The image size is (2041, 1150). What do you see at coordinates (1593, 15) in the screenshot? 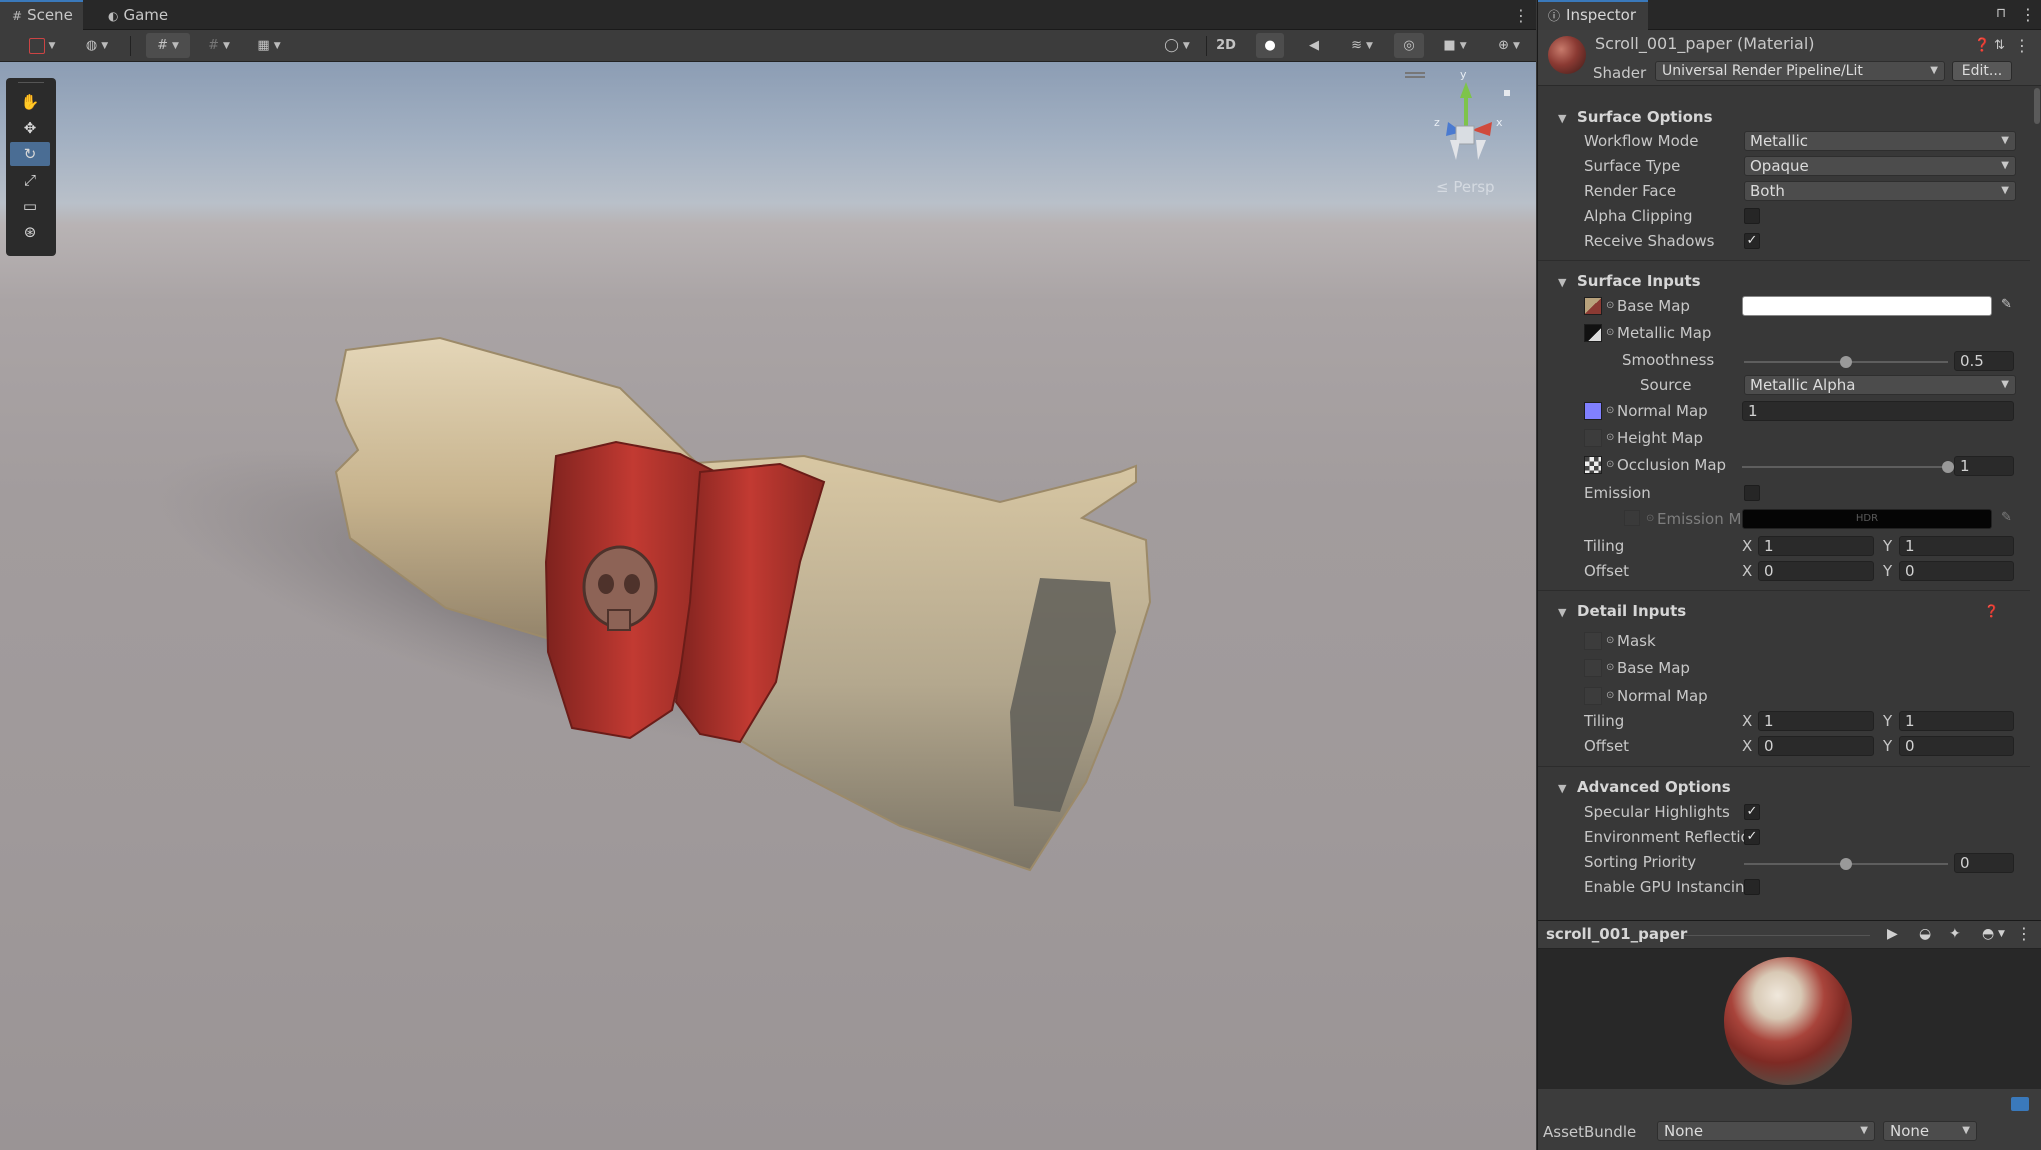
I see `tab-inspector: ⓘ Inspector` at bounding box center [1593, 15].